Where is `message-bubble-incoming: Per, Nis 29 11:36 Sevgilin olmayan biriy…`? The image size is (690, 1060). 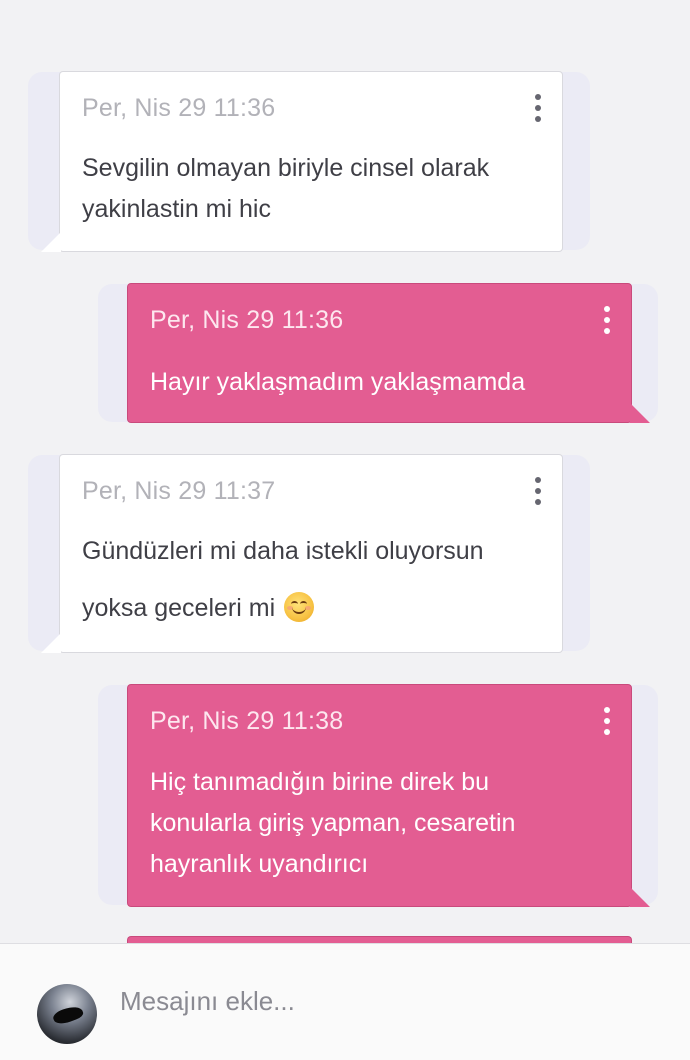 message-bubble-incoming: Per, Nis 29 11:36 Sevgilin olmayan biriy… is located at coordinates (302, 161).